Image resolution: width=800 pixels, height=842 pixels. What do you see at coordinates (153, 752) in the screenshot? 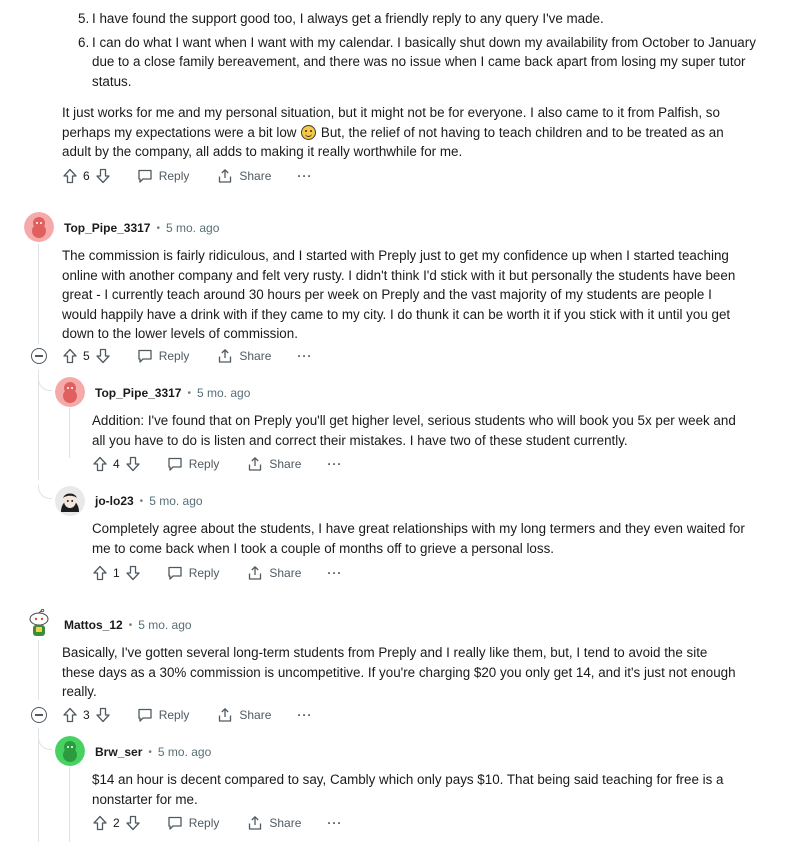
I see `comment-header: Brw_ser • 5 mo. ago` at bounding box center [153, 752].